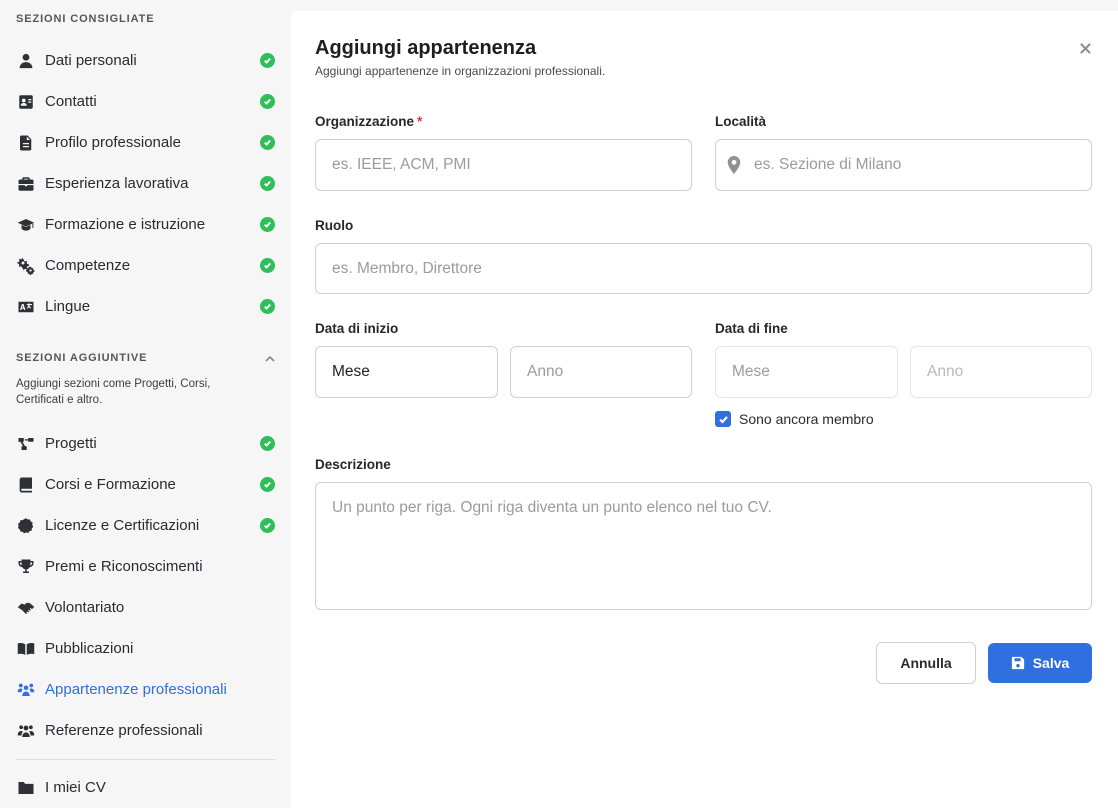 The width and height of the screenshot is (1118, 808). What do you see at coordinates (426, 48) in the screenshot?
I see `page-title: Aggiungi appartenenza` at bounding box center [426, 48].